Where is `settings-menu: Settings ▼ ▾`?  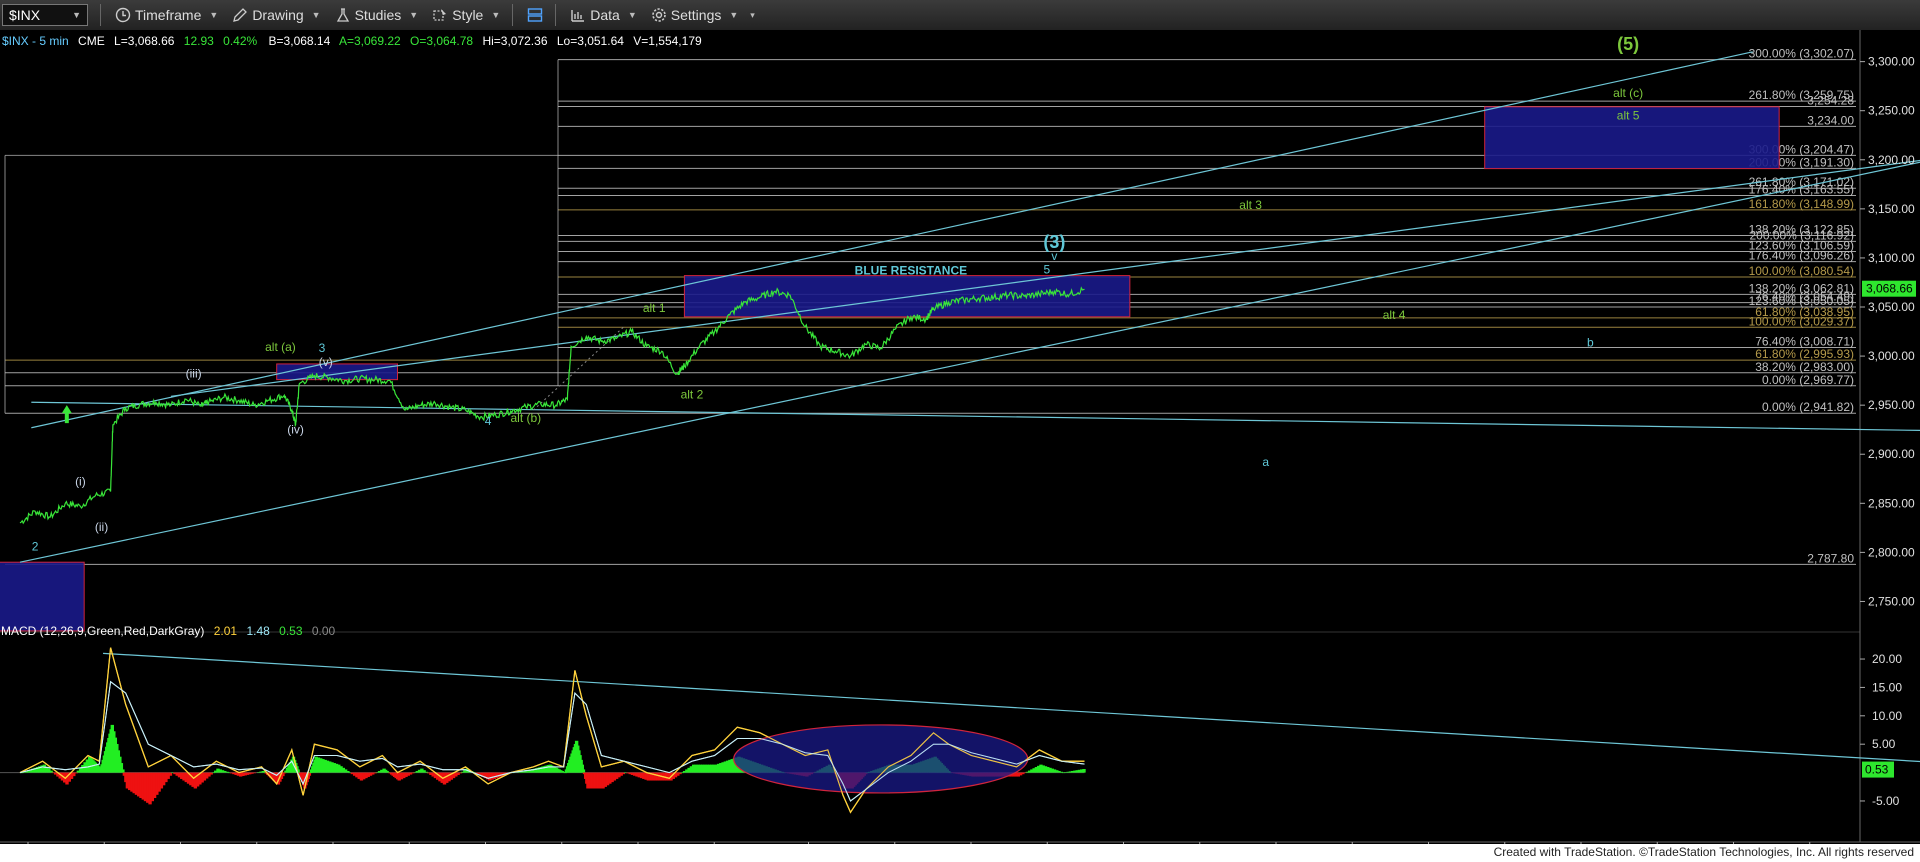
settings-menu: Settings ▼ ▾ is located at coordinates (703, 15).